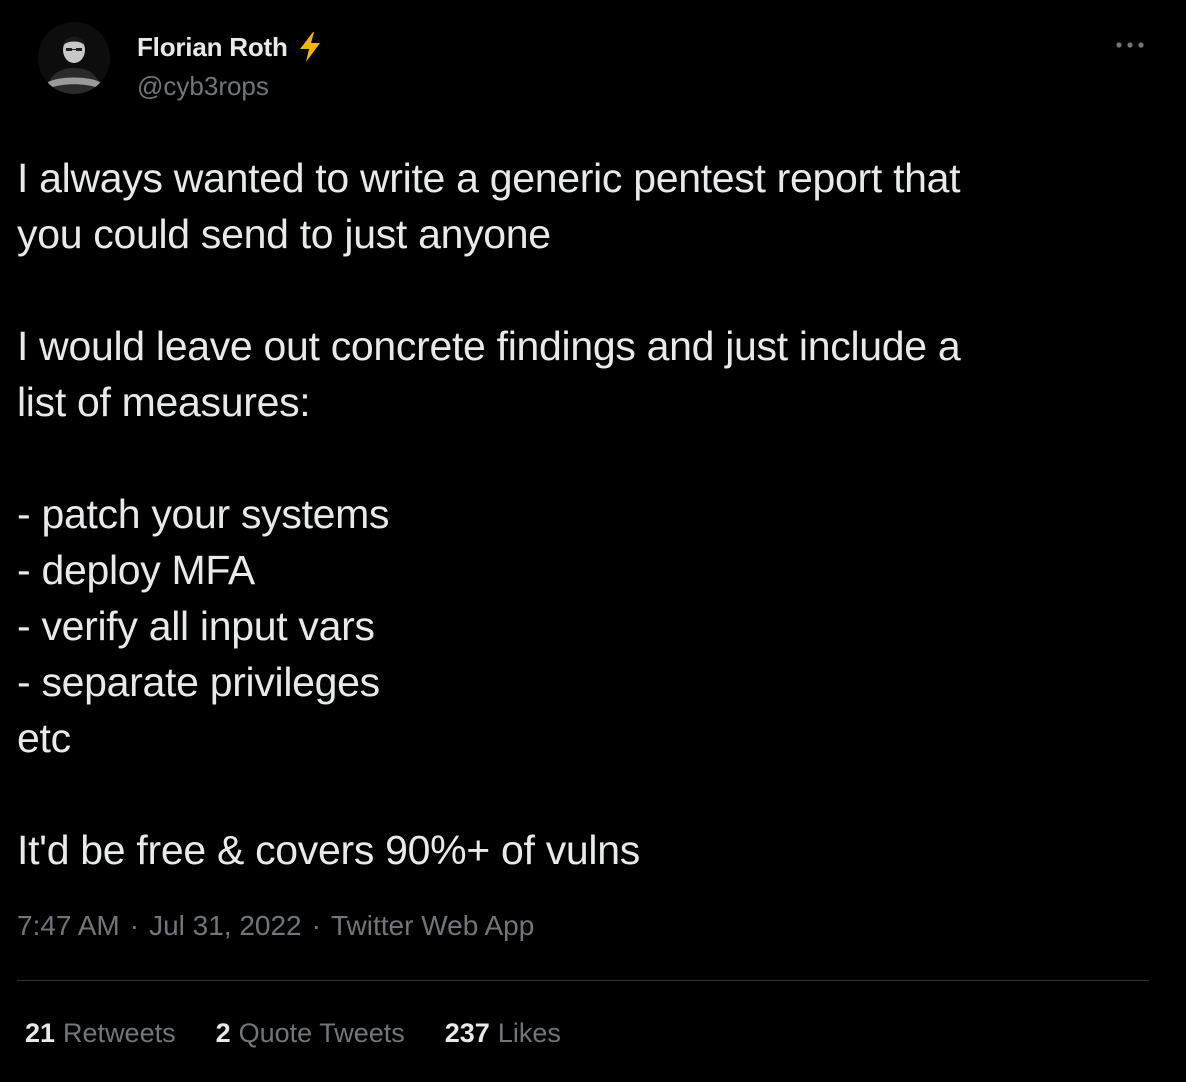  What do you see at coordinates (529, 1033) in the screenshot?
I see `likes-label: Likes` at bounding box center [529, 1033].